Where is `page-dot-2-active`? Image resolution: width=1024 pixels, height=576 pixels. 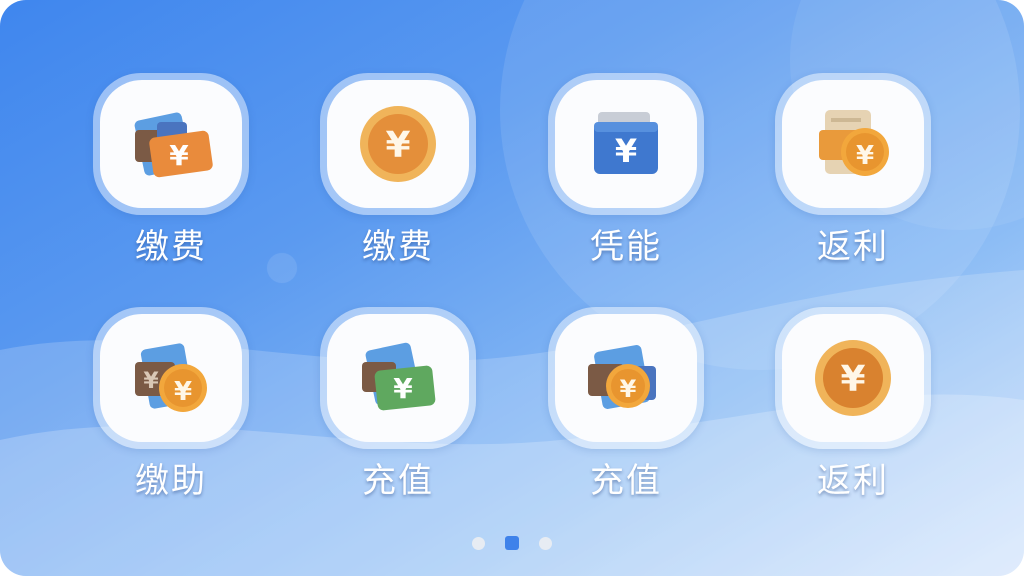
page-dot-2-active is located at coordinates (512, 543).